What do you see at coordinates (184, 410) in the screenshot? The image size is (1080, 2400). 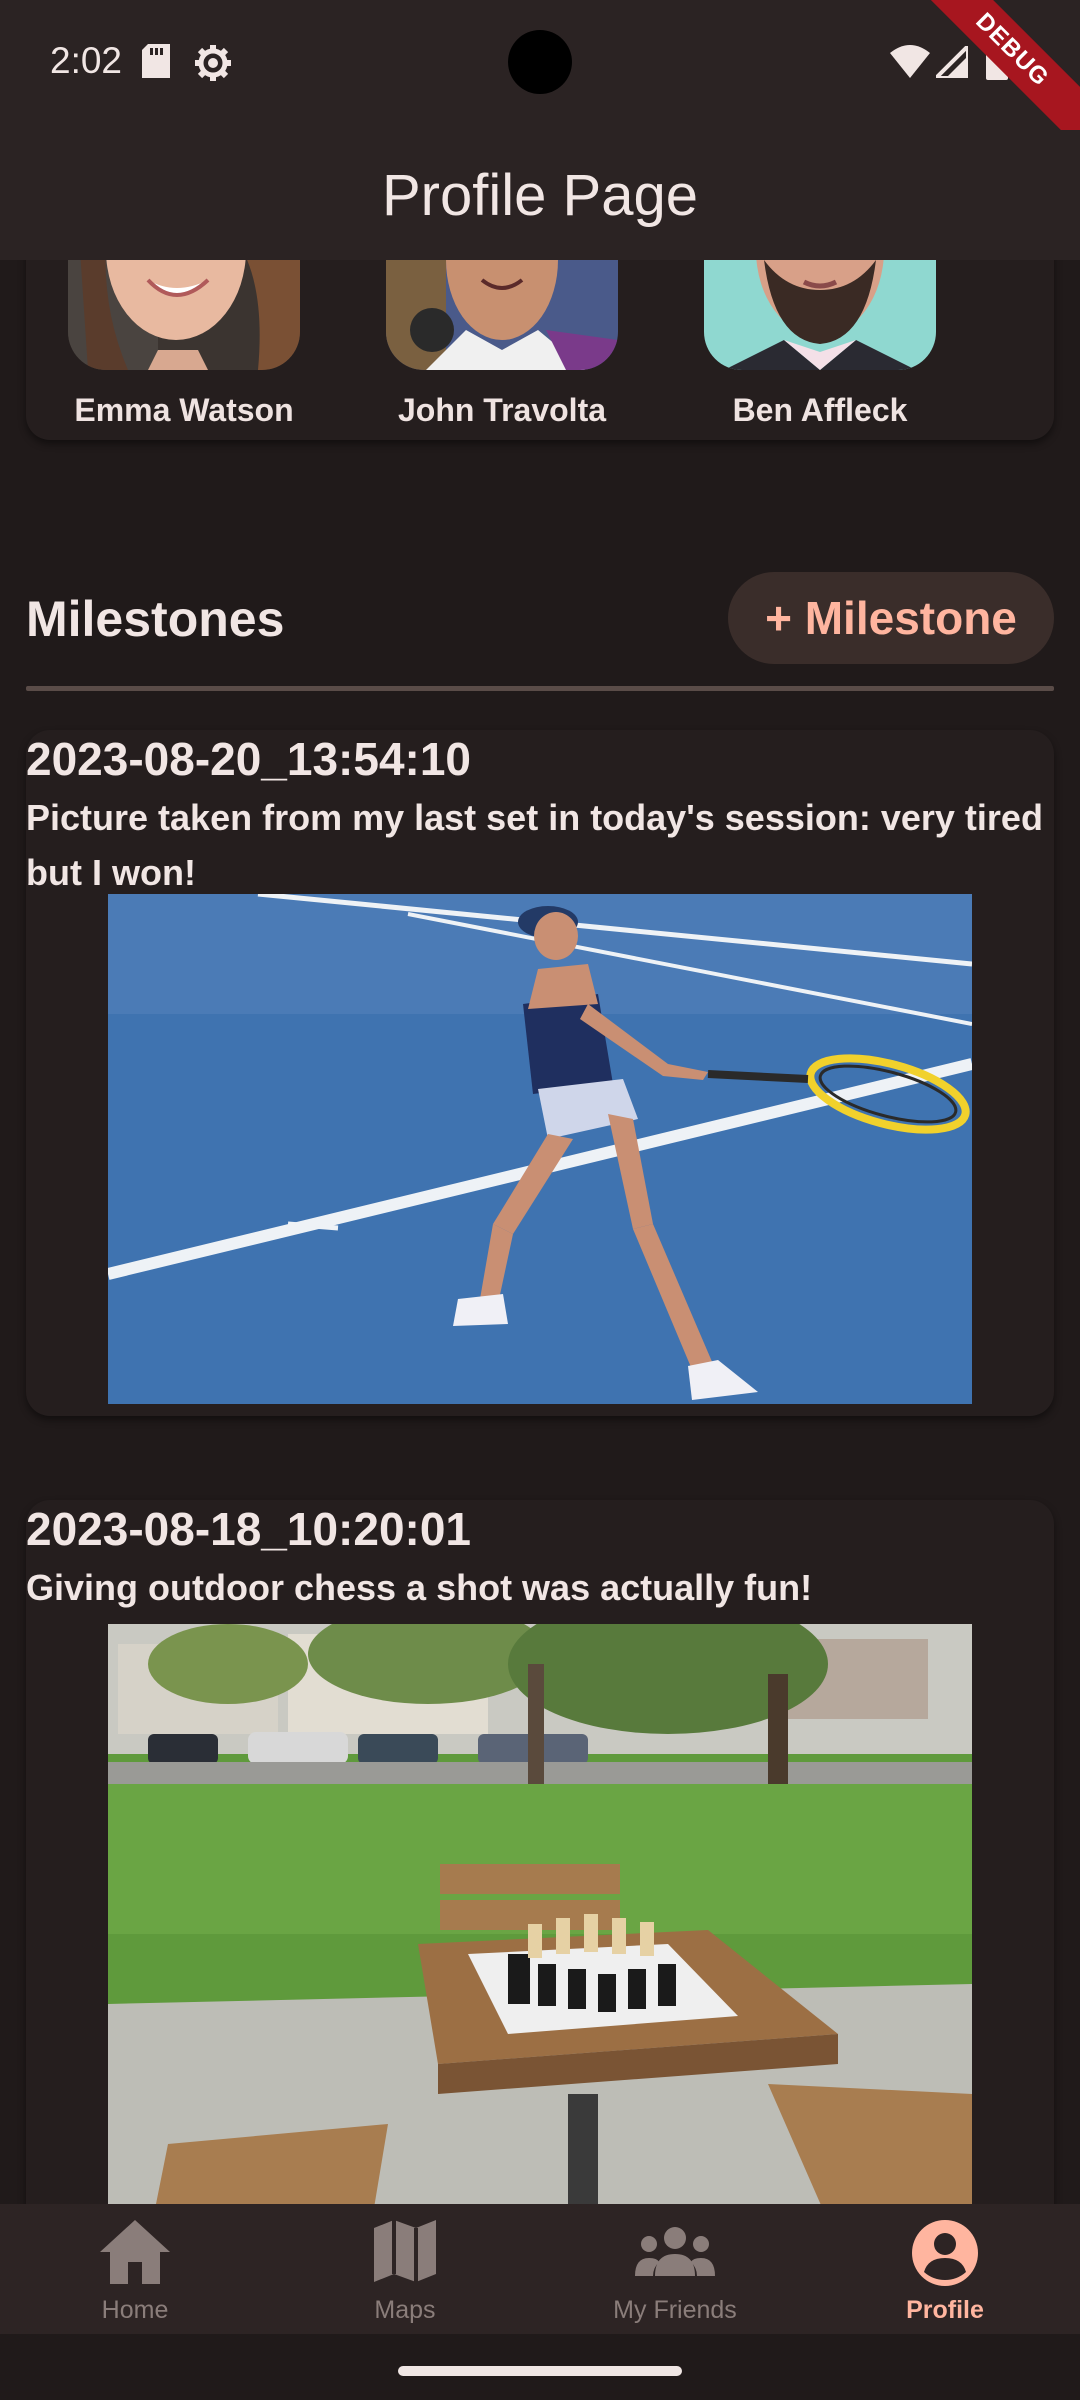 I see `friend-name: Emma Watson` at bounding box center [184, 410].